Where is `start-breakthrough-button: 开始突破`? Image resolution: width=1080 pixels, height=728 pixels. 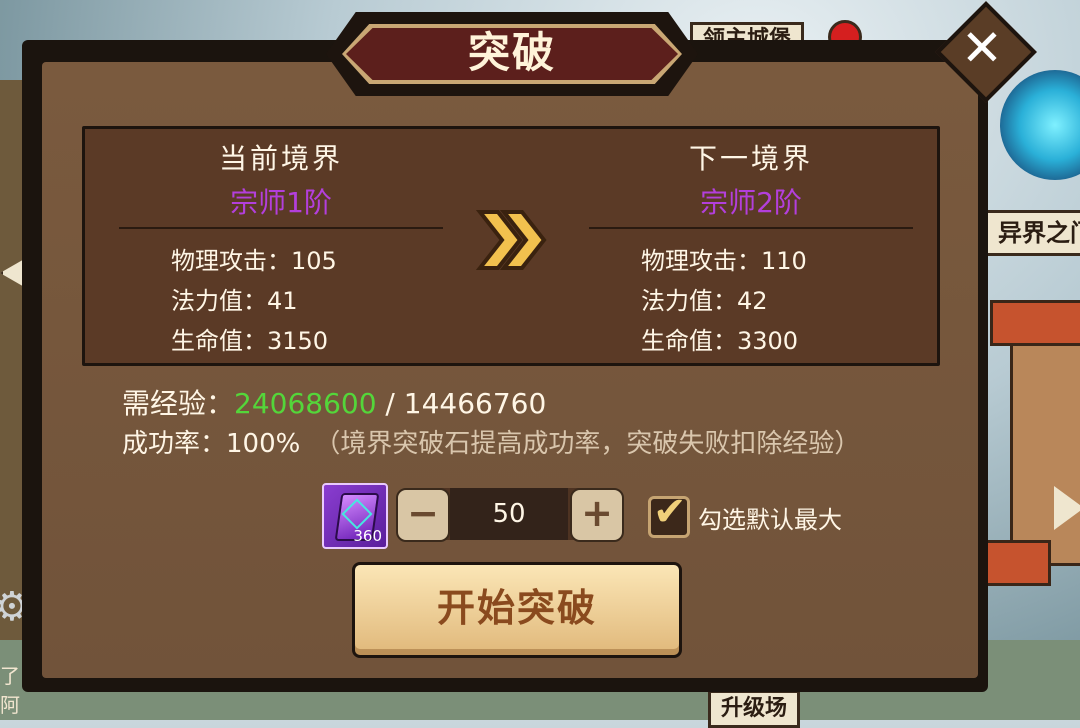
start-breakthrough-button: 开始突破 is located at coordinates (517, 610).